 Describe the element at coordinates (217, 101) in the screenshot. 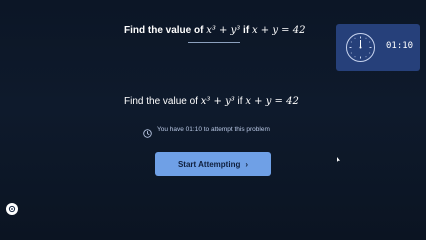

I see `question-expression: x³ + y³` at that location.